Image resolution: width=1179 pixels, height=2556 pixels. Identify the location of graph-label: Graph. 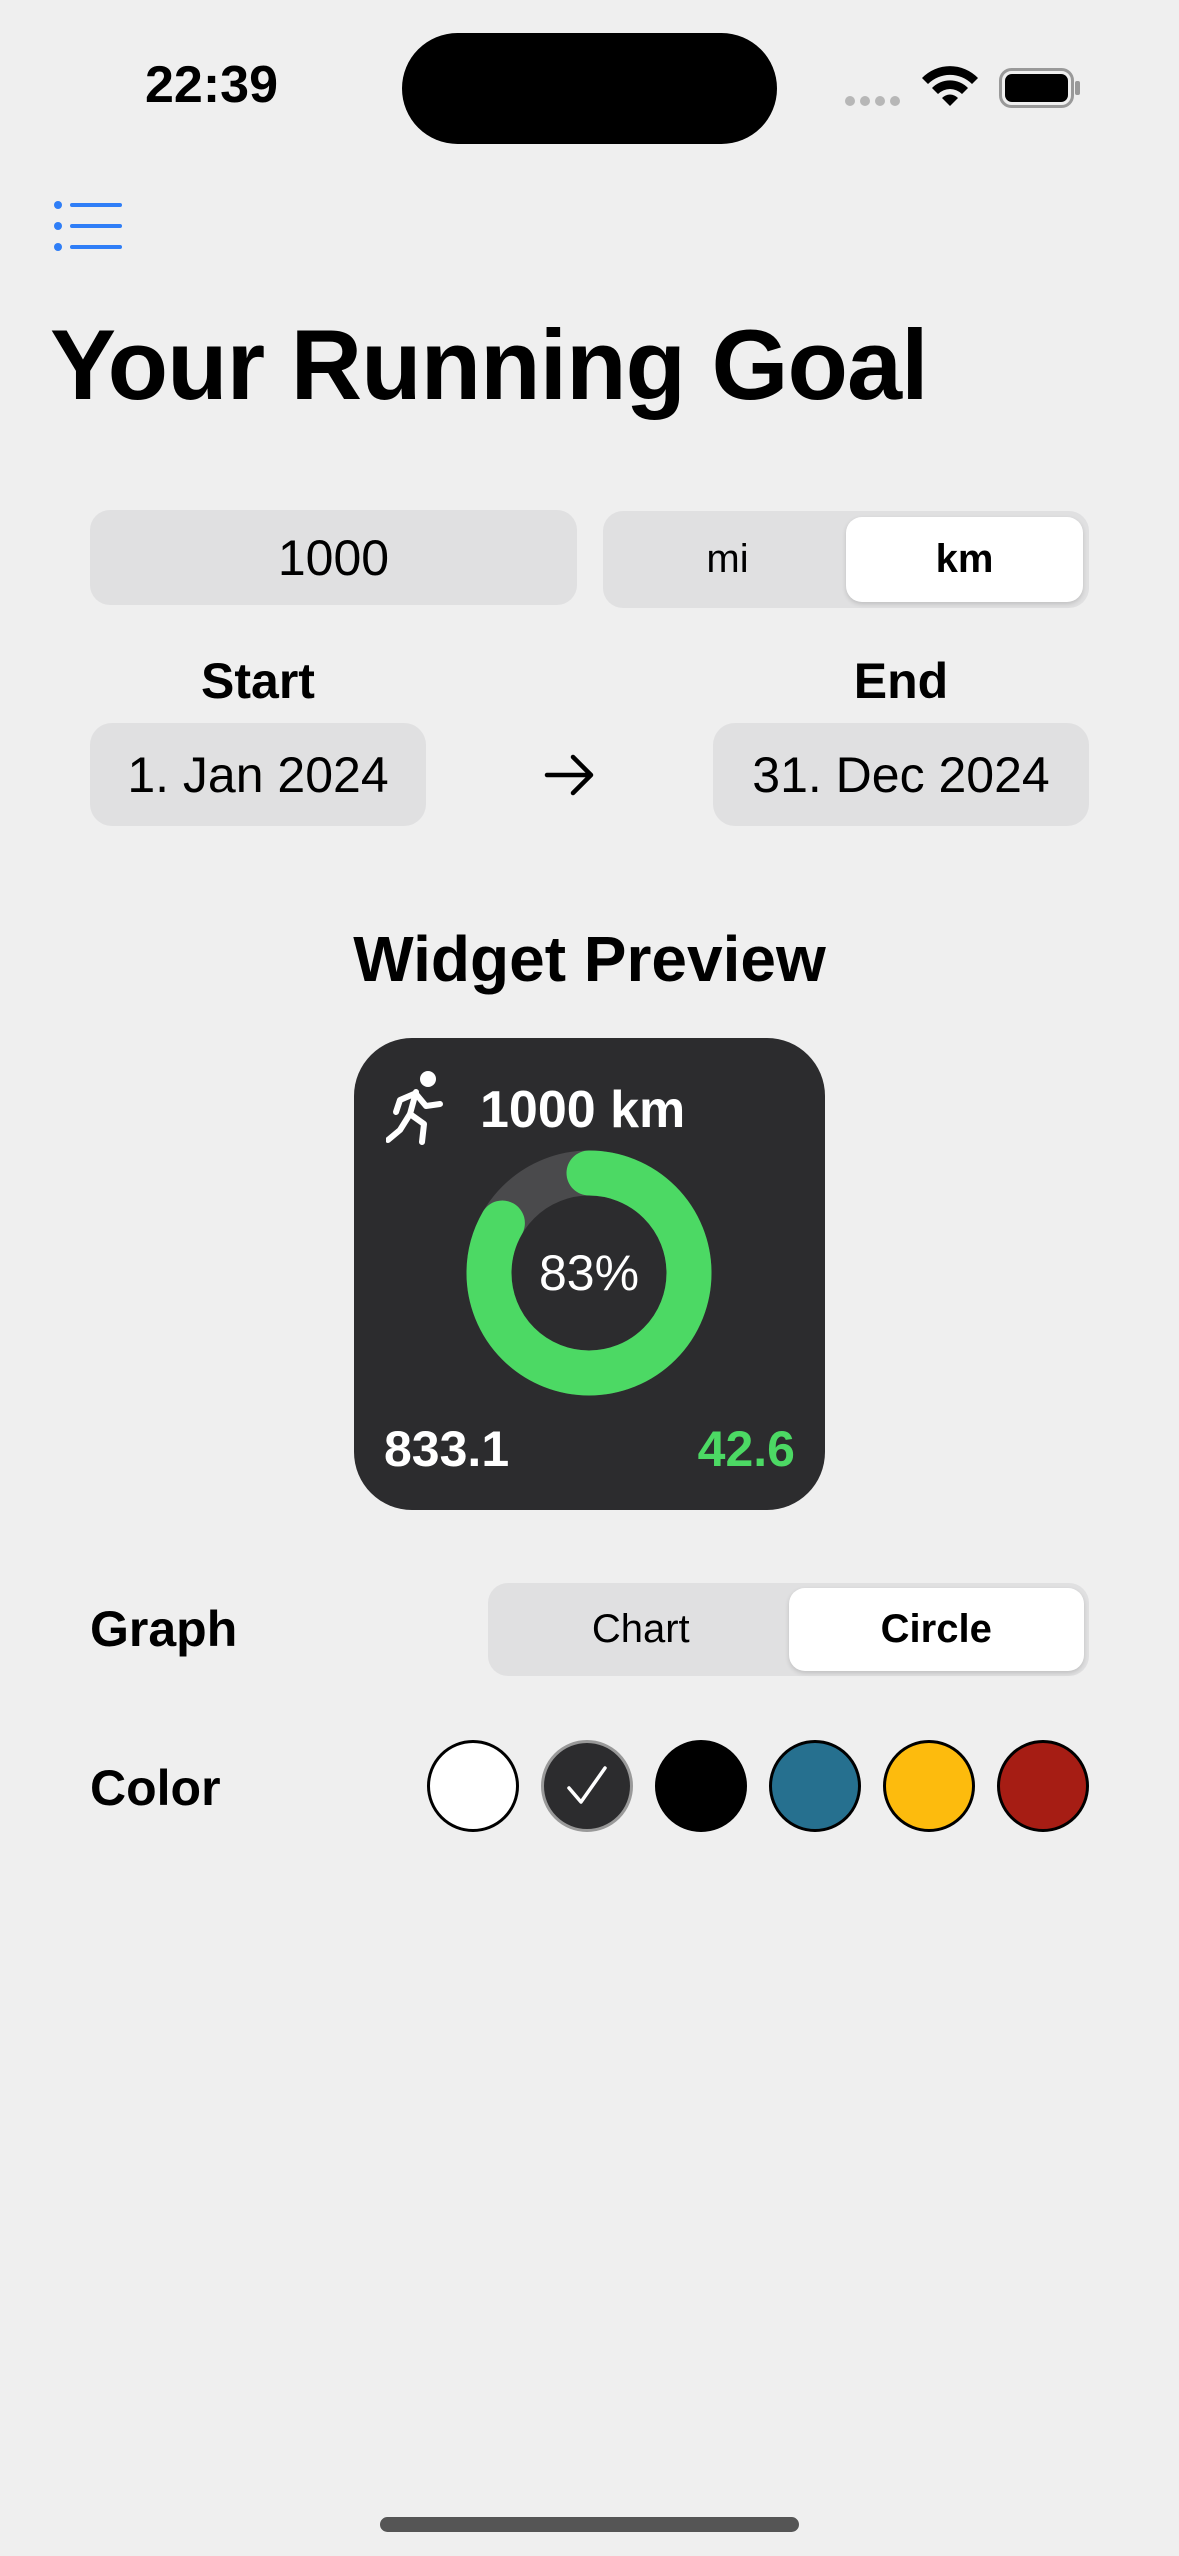
(164, 1629).